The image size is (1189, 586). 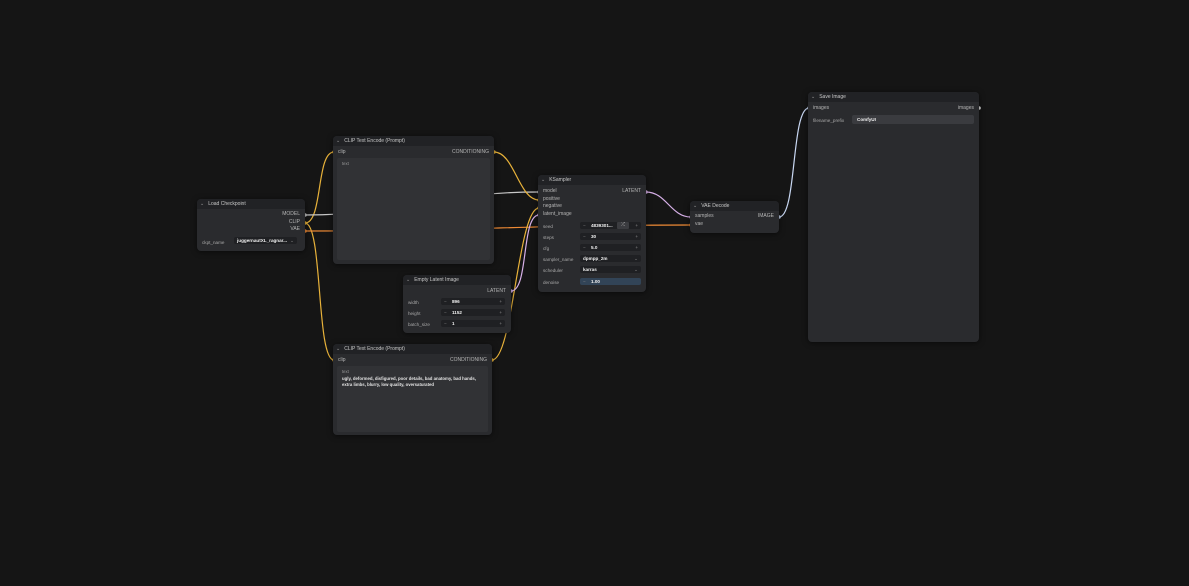 I want to click on cfg-stepper: − 5.0 +, so click(x=610, y=247).